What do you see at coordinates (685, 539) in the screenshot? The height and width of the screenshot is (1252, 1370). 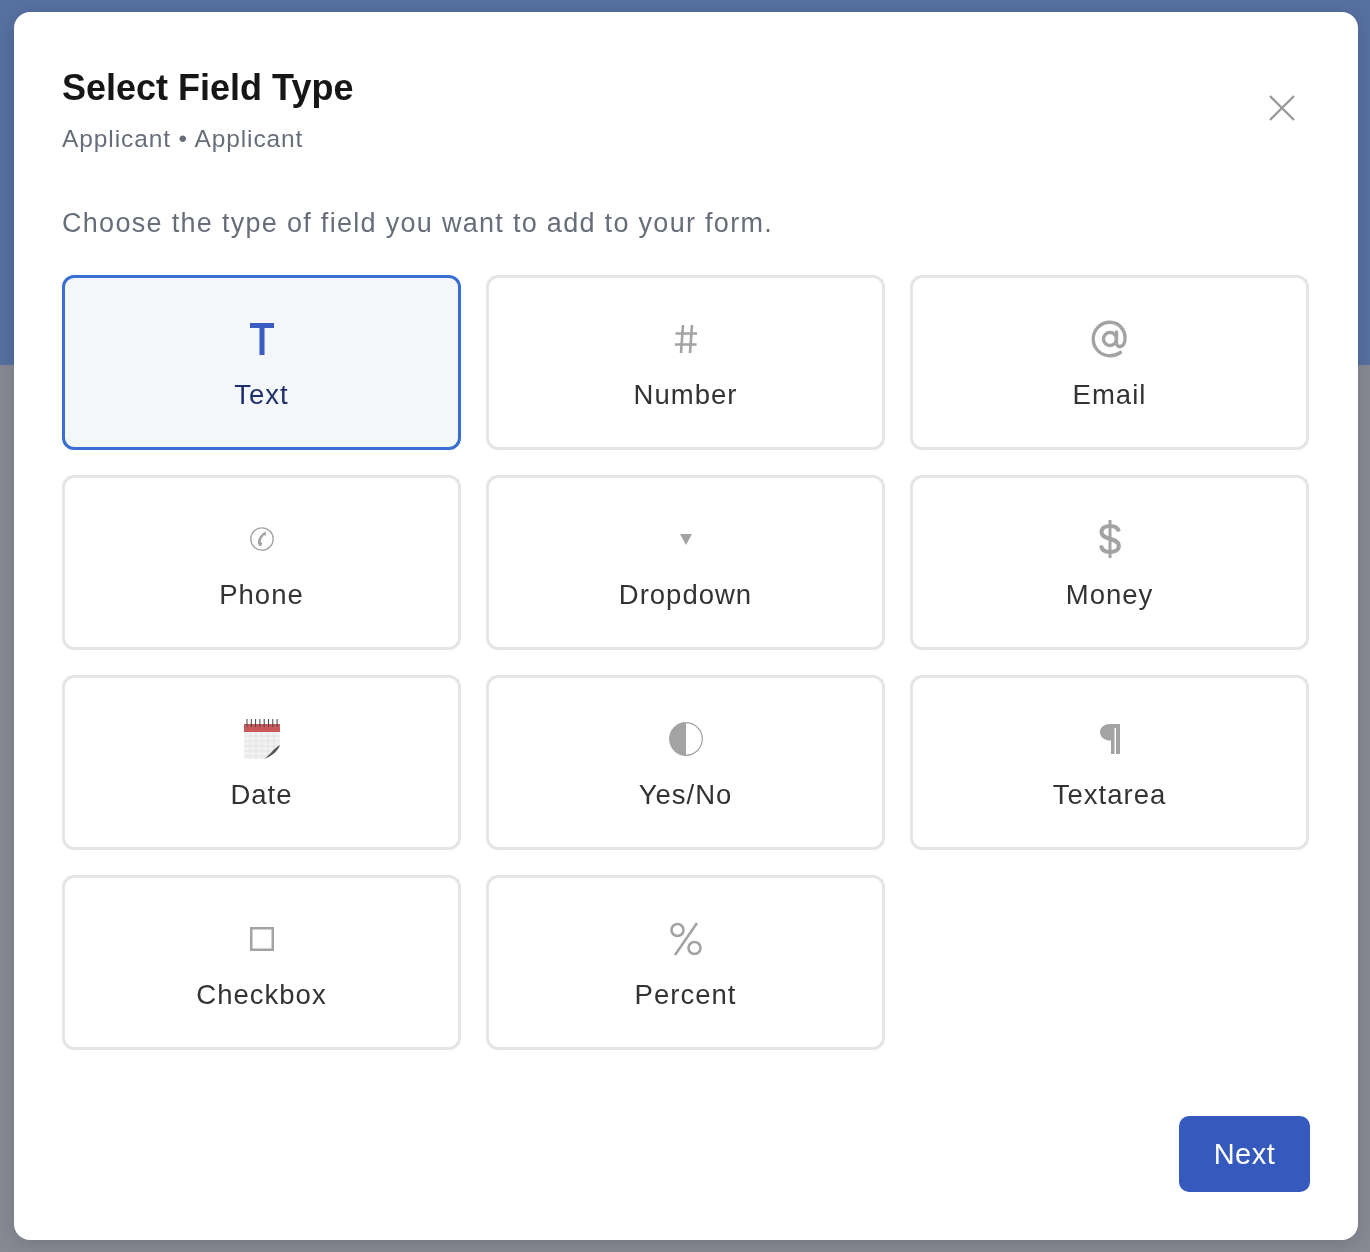 I see `triangle-down-icon` at bounding box center [685, 539].